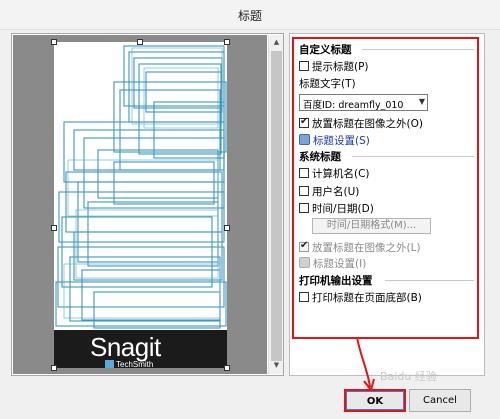 This screenshot has height=419, width=500. I want to click on resize-handle-top-right, so click(227, 42).